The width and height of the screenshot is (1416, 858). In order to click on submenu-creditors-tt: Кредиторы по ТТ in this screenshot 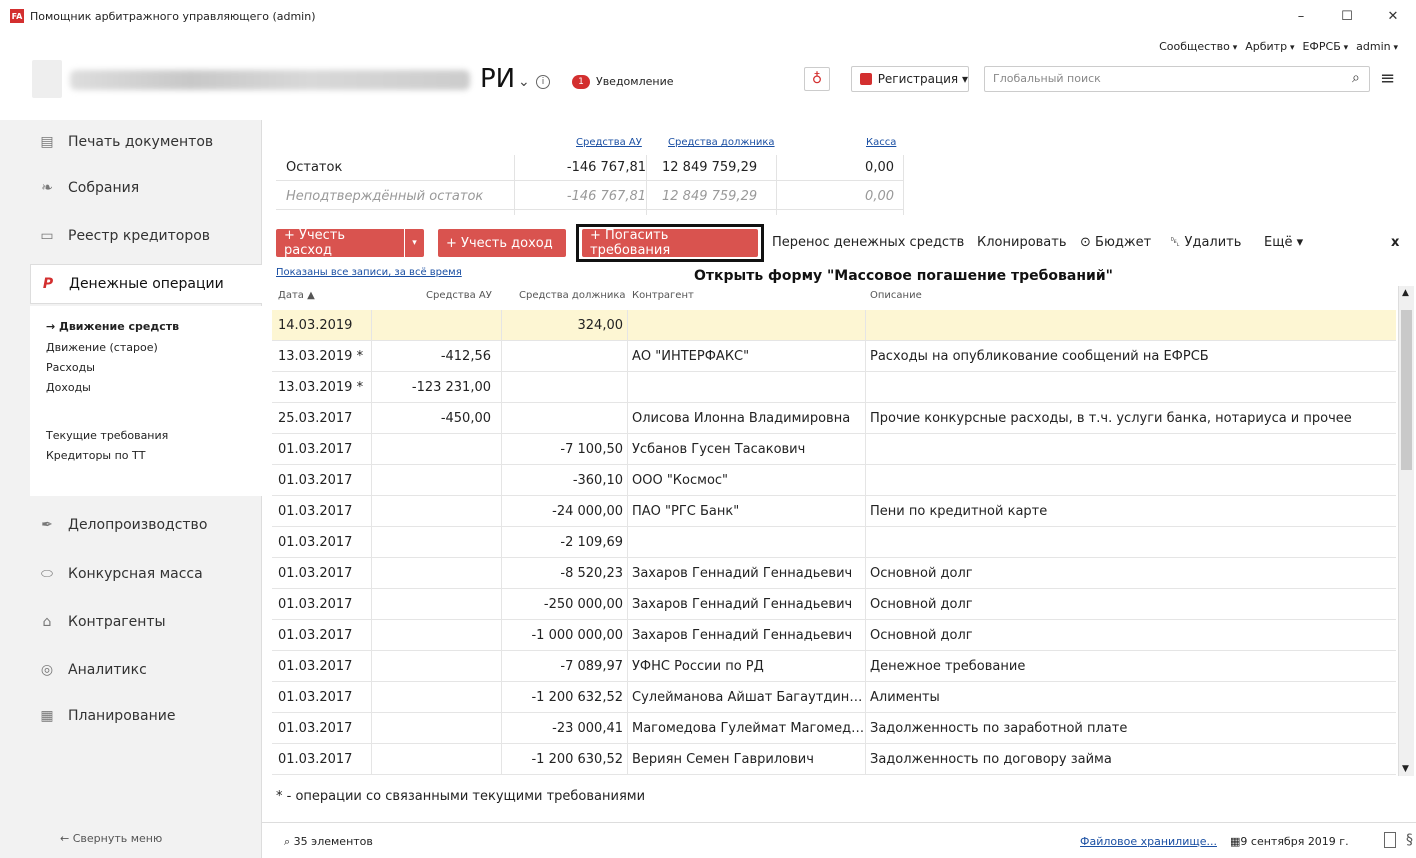, I will do `click(95, 455)`.